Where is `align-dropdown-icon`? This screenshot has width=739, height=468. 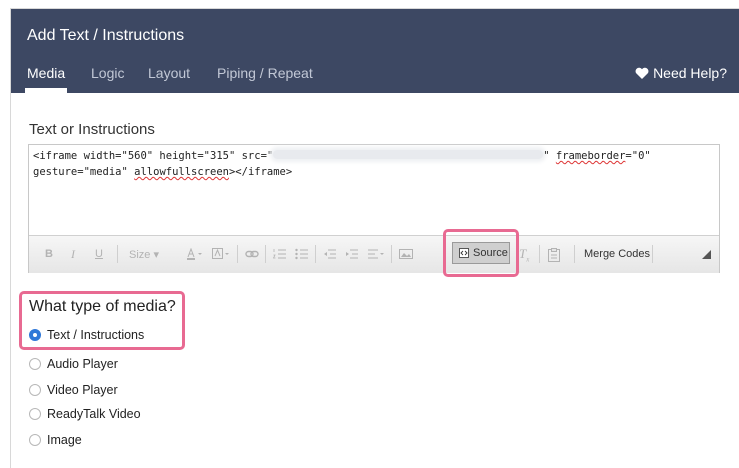 align-dropdown-icon is located at coordinates (377, 255).